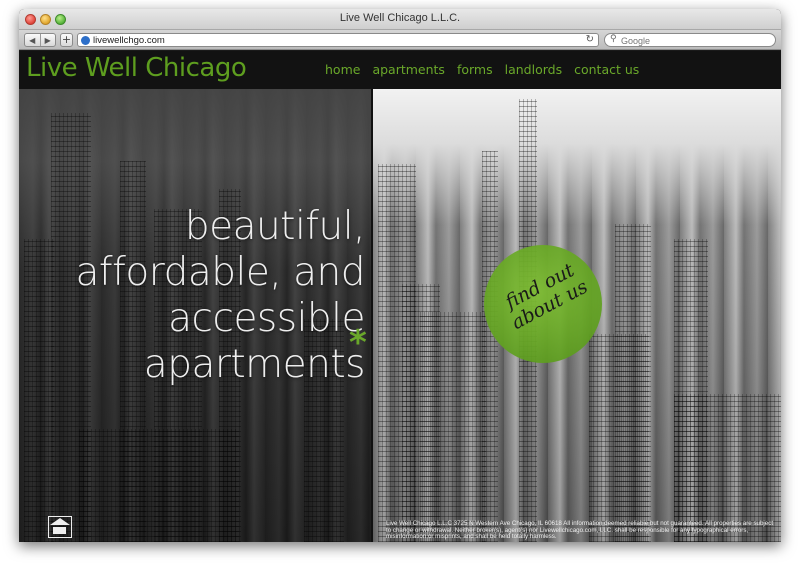  What do you see at coordinates (546, 296) in the screenshot?
I see `cta-label: find out about us` at bounding box center [546, 296].